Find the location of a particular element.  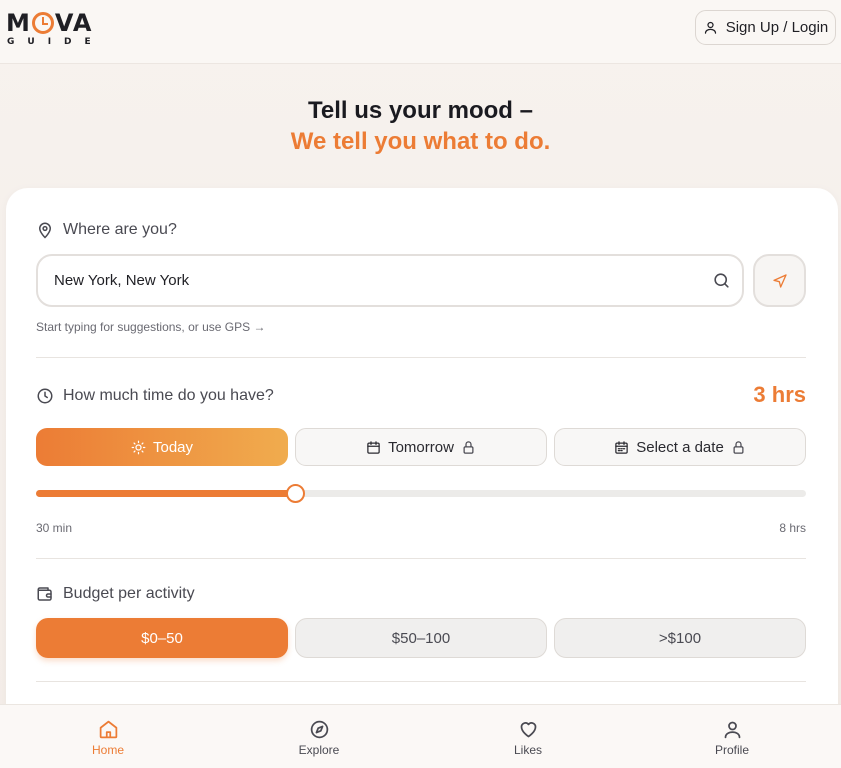

location-input is located at coordinates (374, 280).